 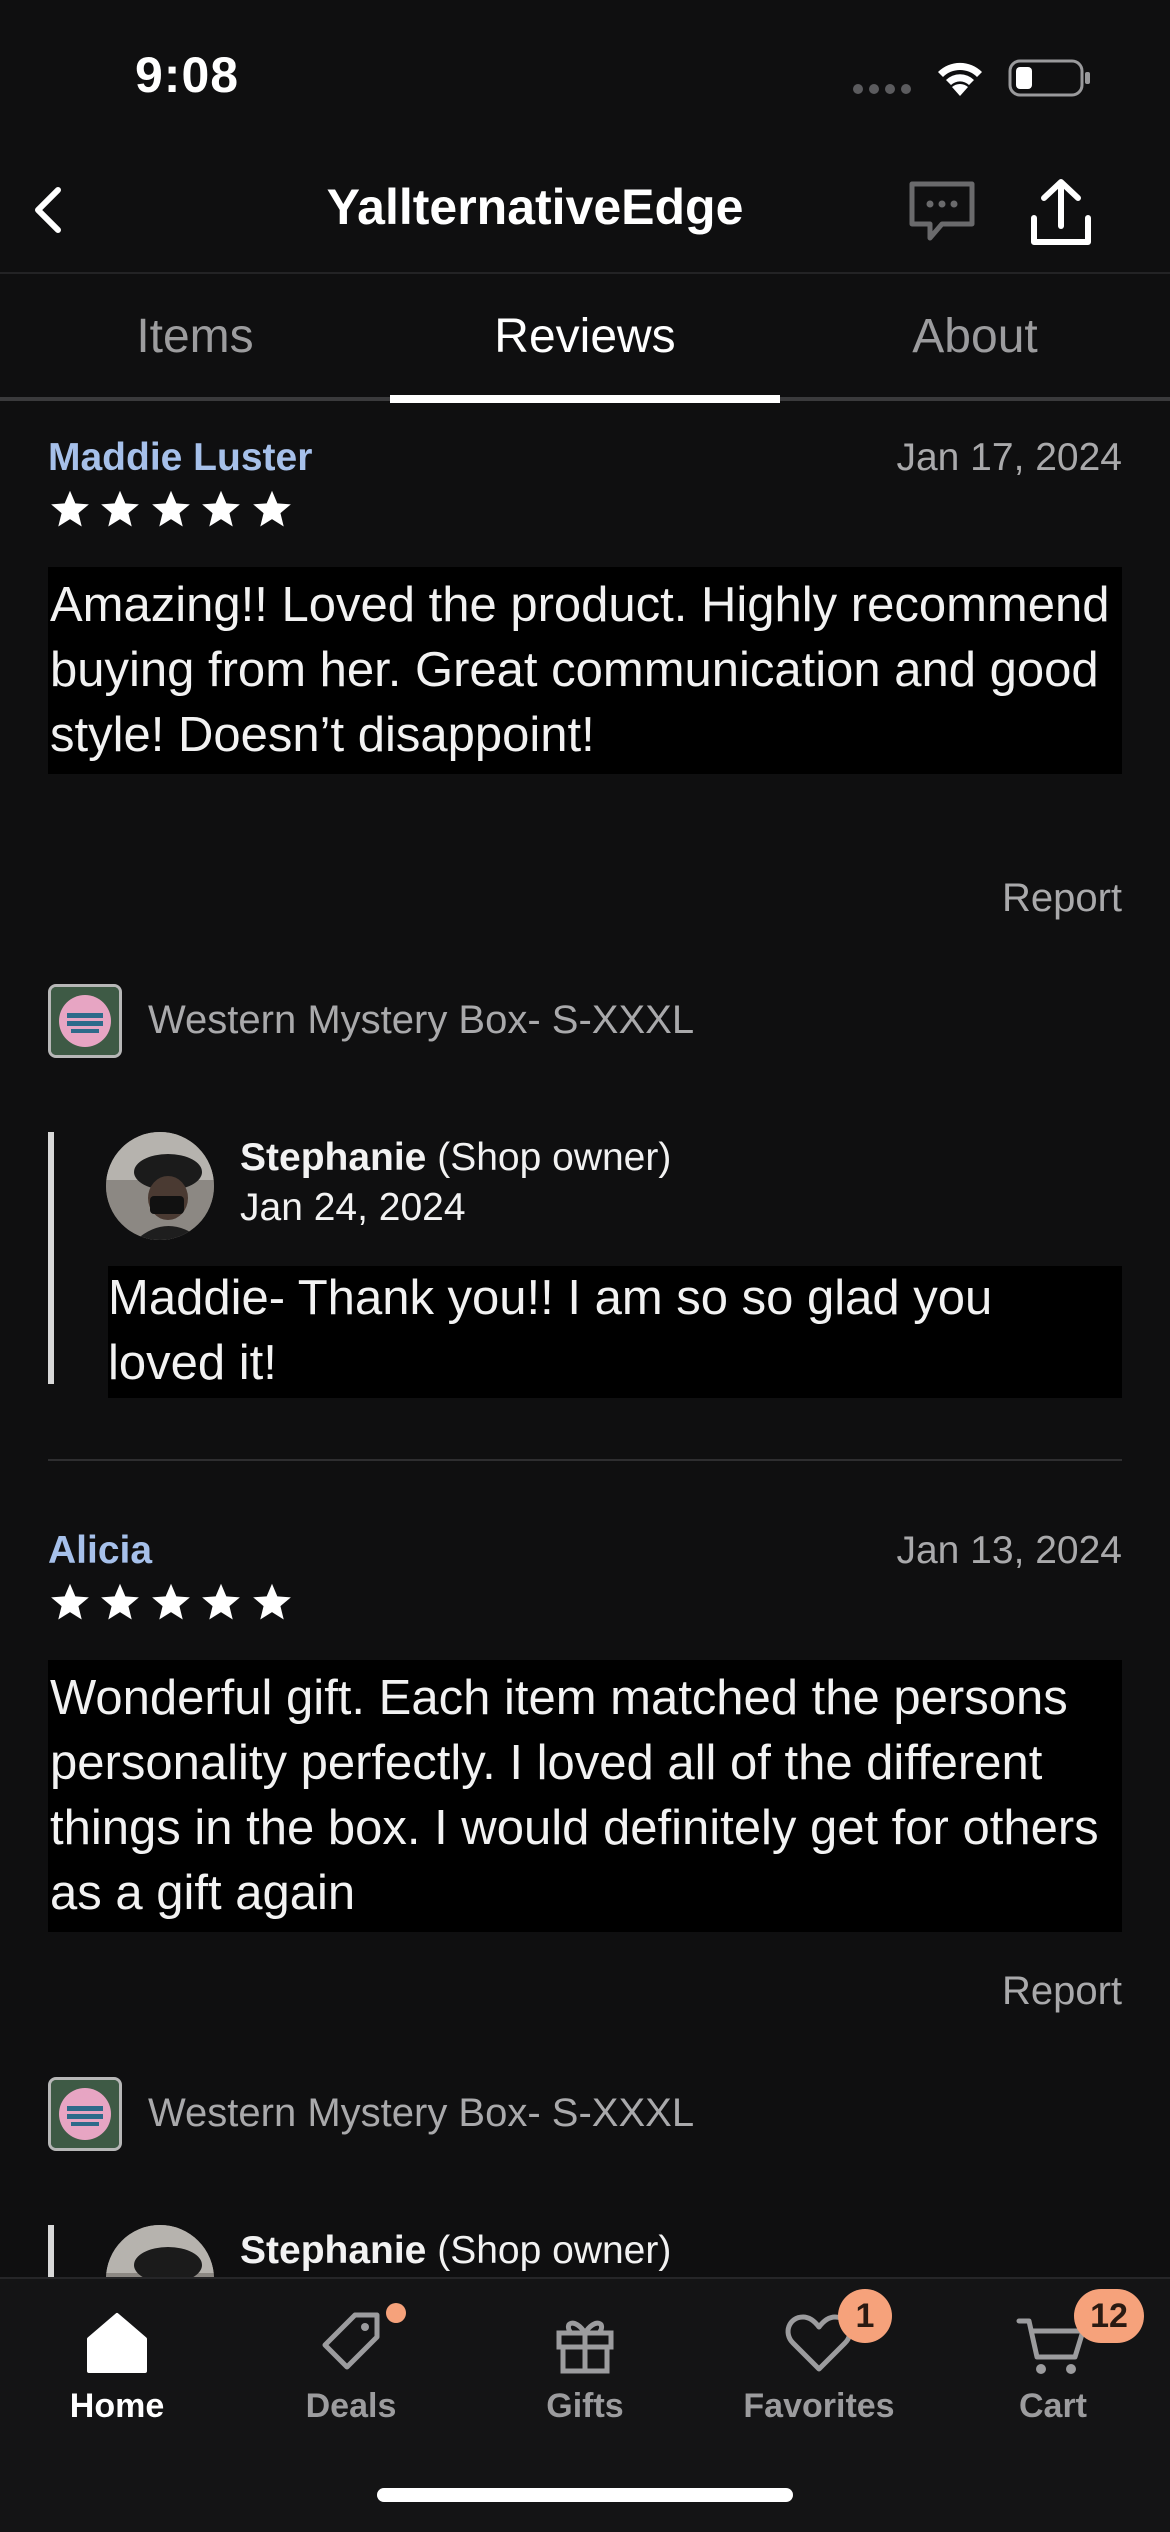 I want to click on reply-date: Jan 24, 2024, so click(x=353, y=1207).